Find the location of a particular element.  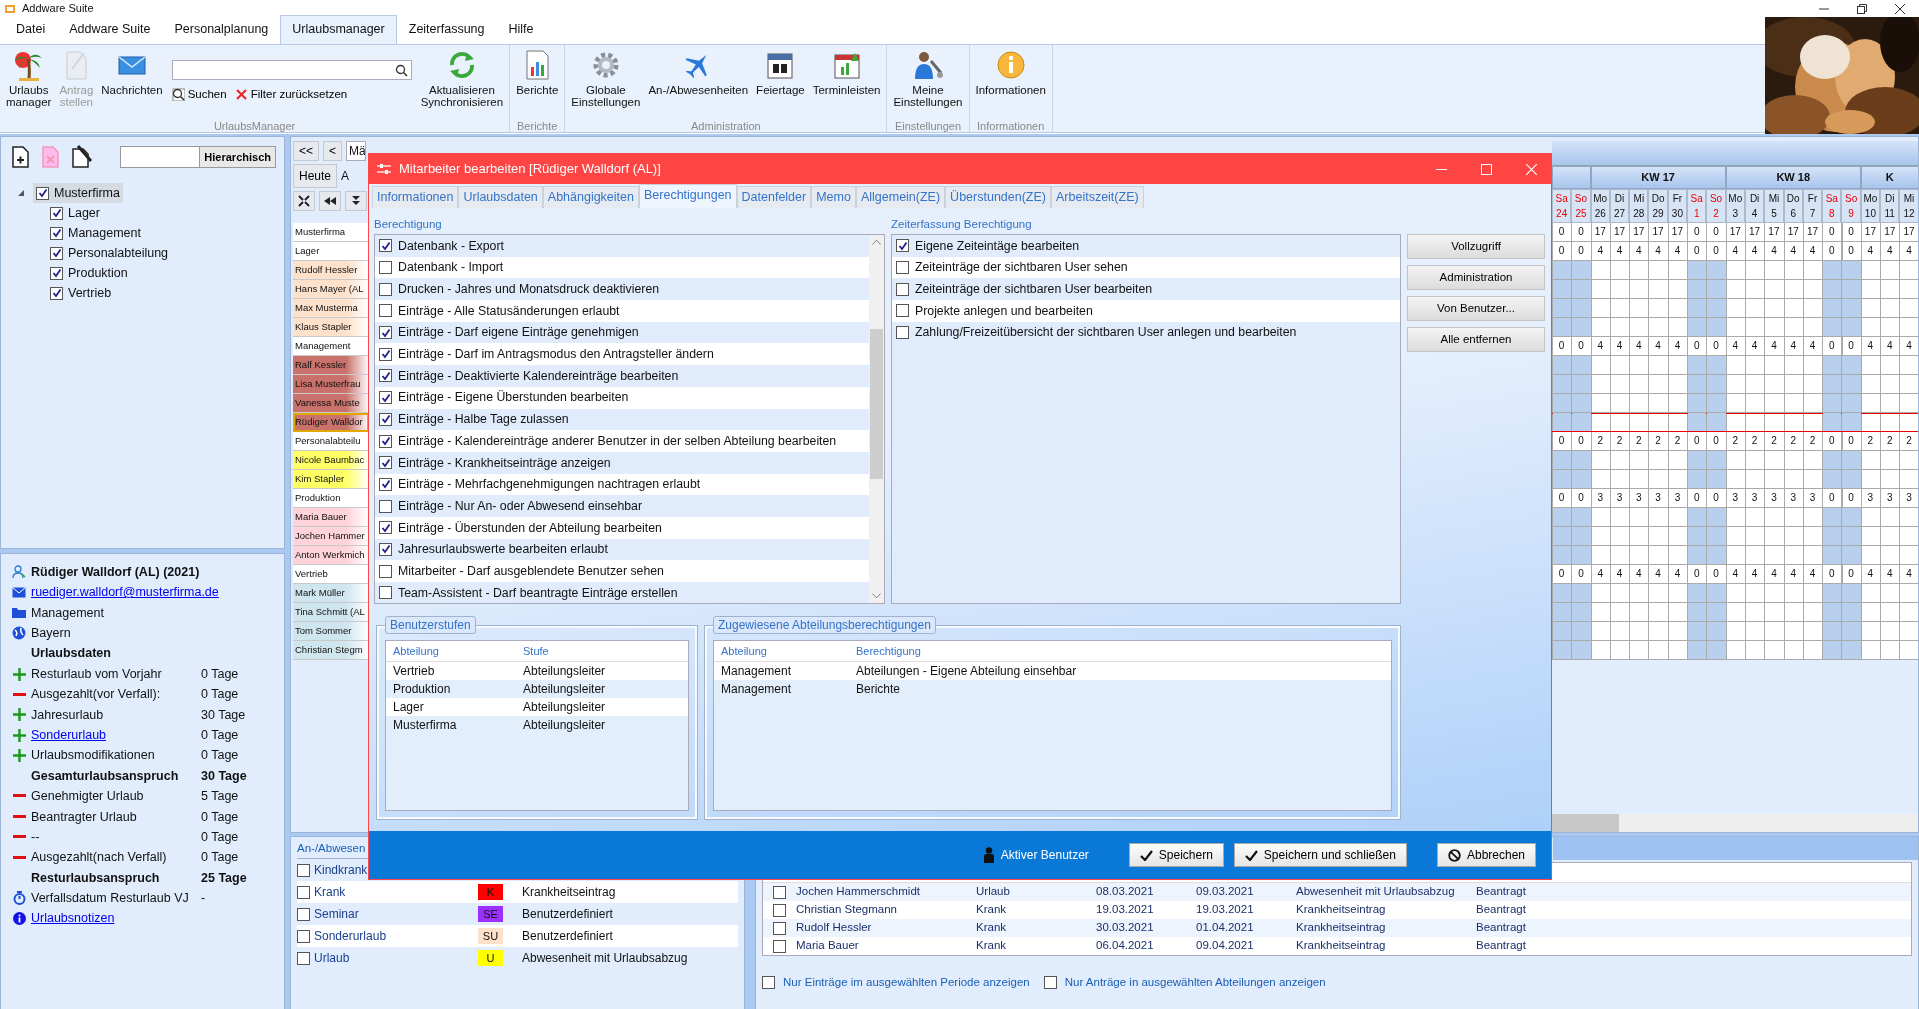

tree-item: Vertrieb is located at coordinates (81, 293).